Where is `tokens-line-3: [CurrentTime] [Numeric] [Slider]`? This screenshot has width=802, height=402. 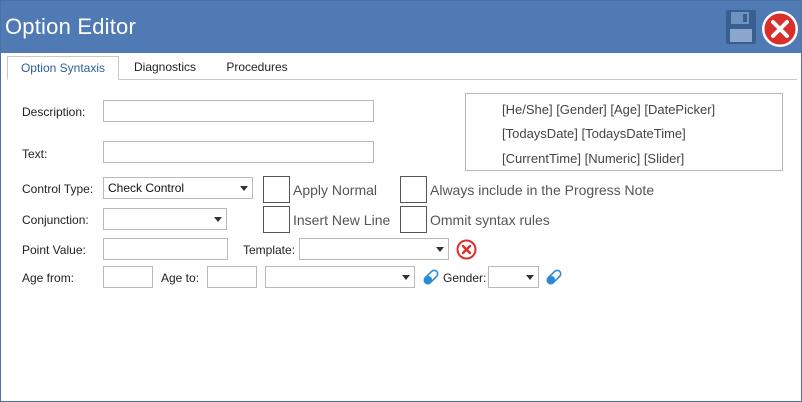 tokens-line-3: [CurrentTime] [Numeric] [Slider] is located at coordinates (593, 158).